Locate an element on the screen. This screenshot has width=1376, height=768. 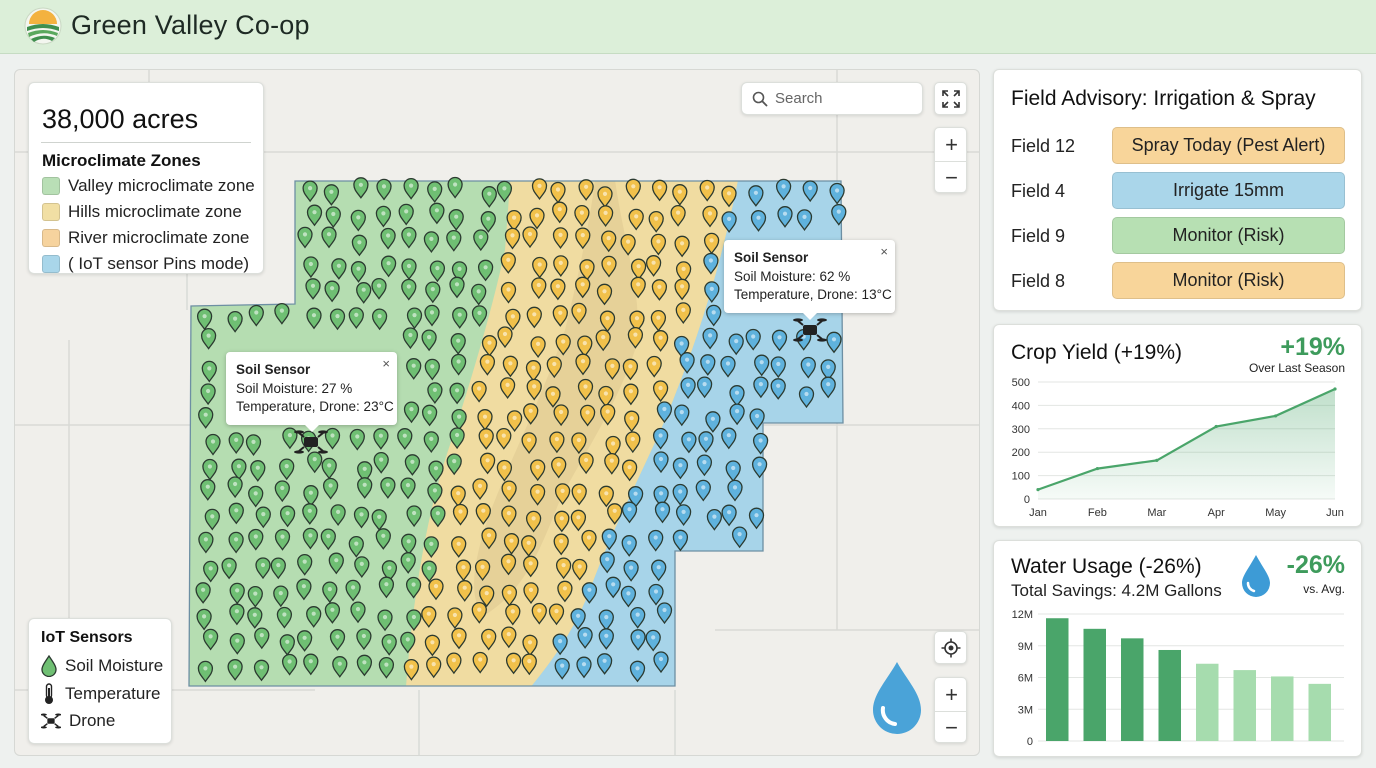
locate-button is located at coordinates (950, 647).